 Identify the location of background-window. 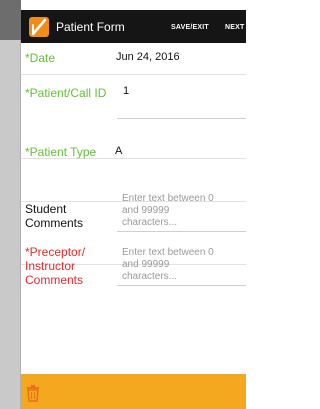
(10, 204).